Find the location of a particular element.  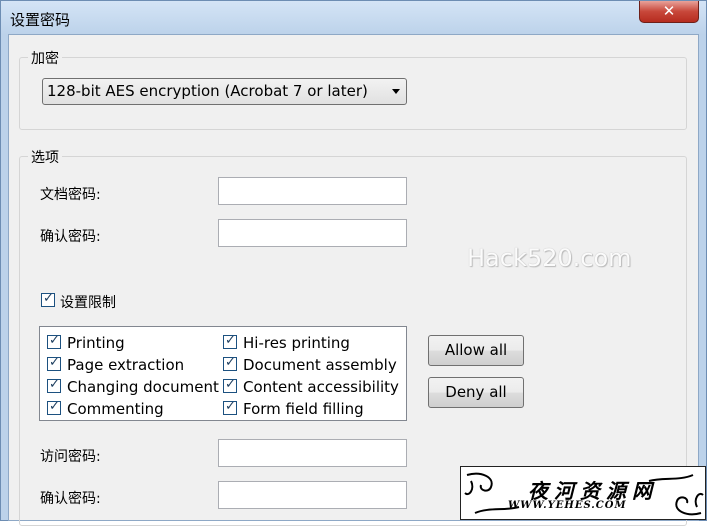

watermark-text: Hack520.com is located at coordinates (549, 258).